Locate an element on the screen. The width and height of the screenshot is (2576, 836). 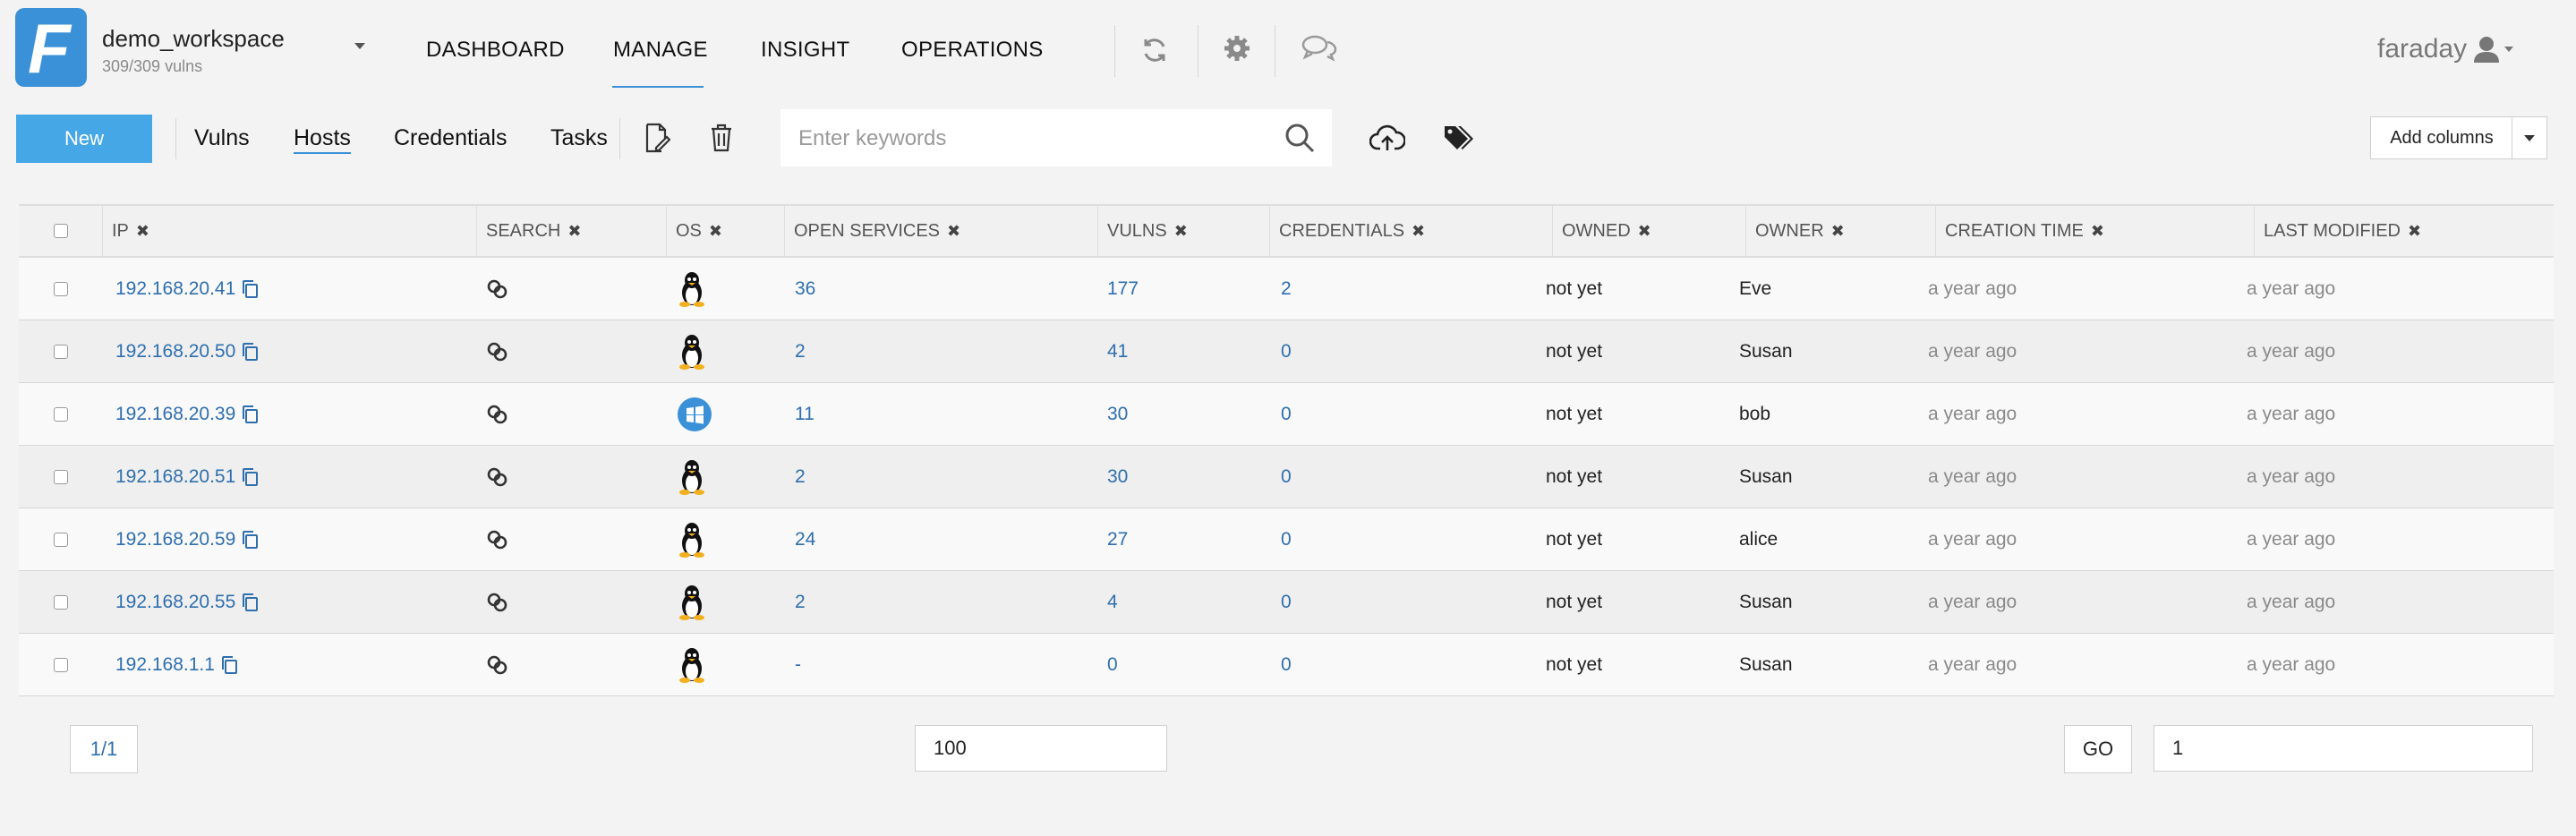
vulns-count-link: 4 is located at coordinates (1112, 602).